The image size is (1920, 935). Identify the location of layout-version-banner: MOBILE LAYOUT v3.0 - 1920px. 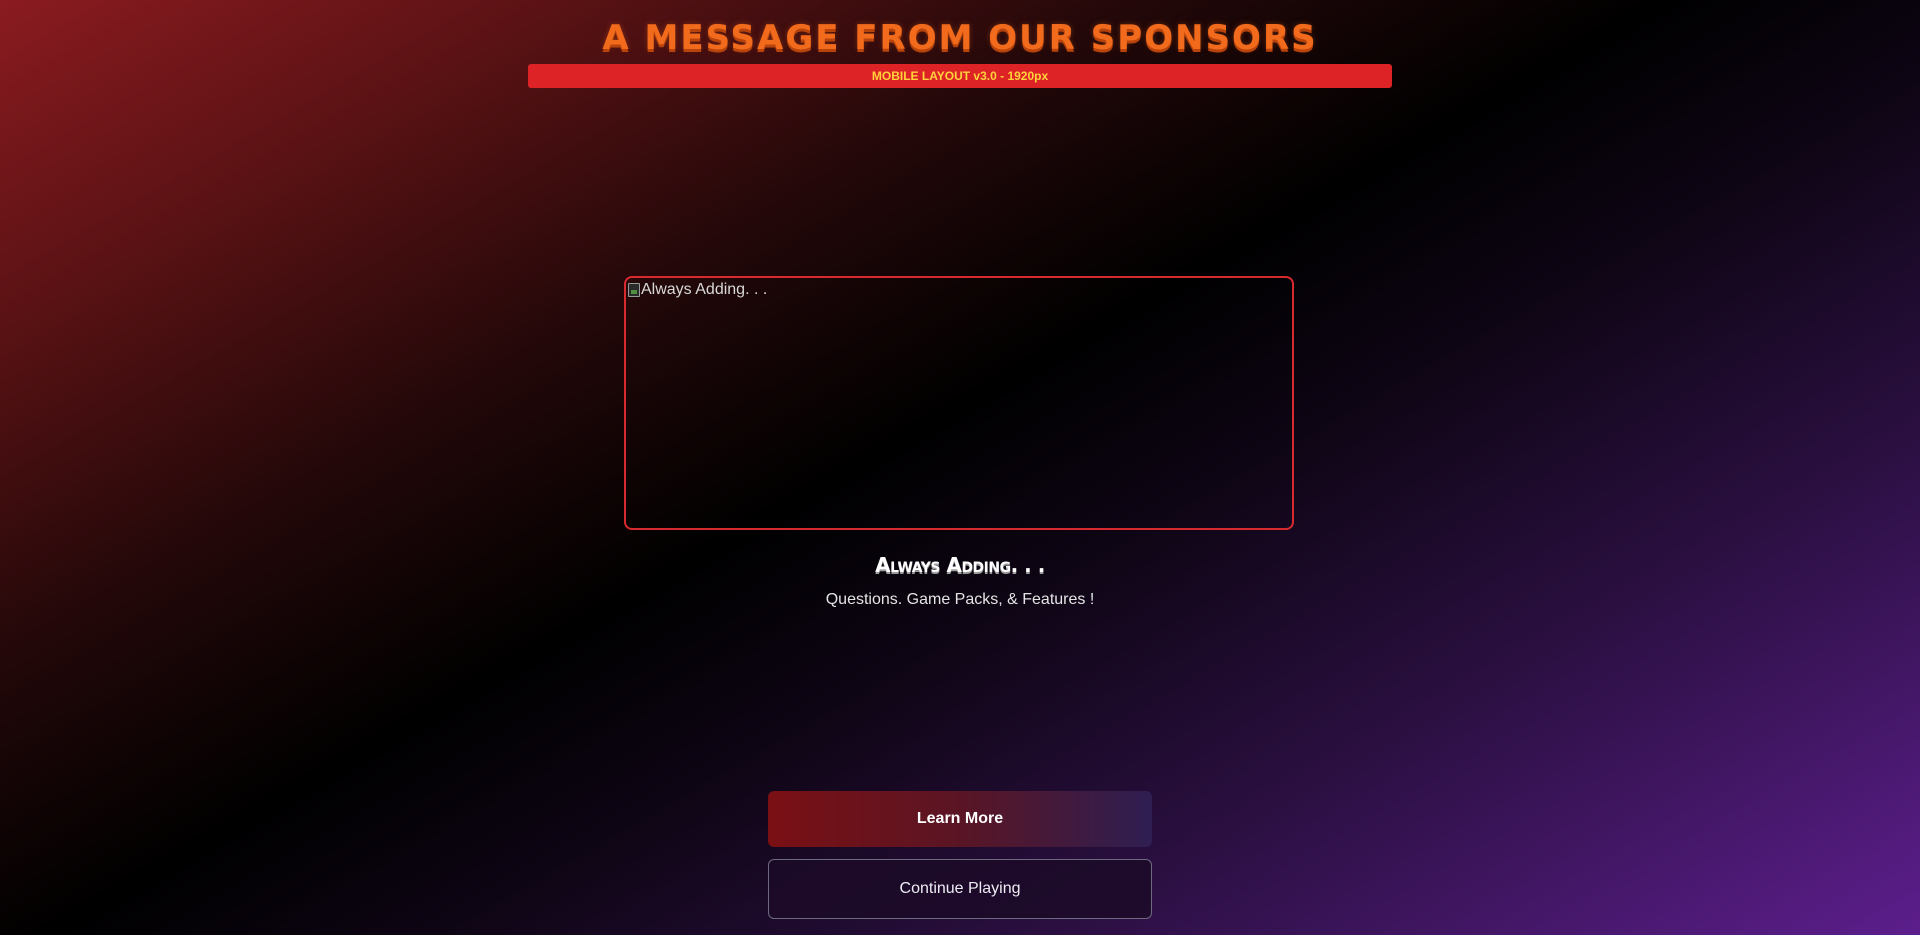
(960, 76).